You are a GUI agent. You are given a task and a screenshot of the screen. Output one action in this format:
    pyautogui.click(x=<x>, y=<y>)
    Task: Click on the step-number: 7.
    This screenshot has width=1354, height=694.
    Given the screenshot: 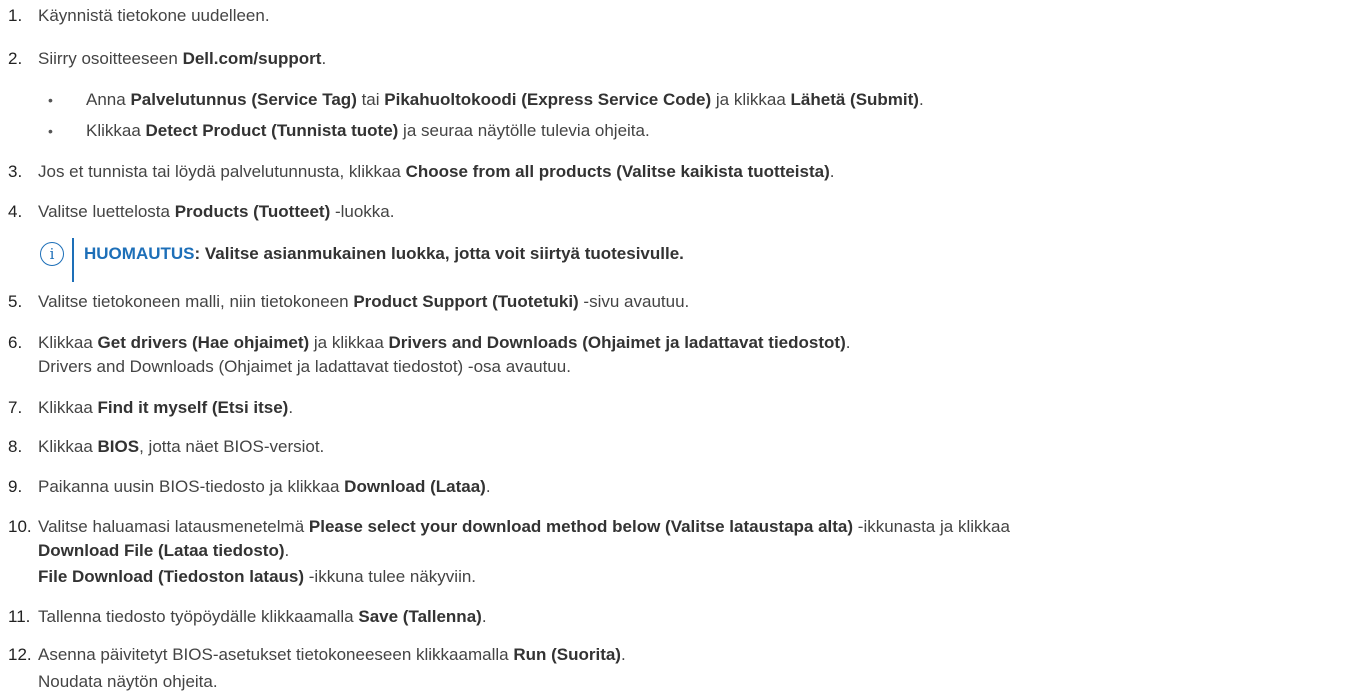 What is the action you would take?
    pyautogui.click(x=15, y=407)
    